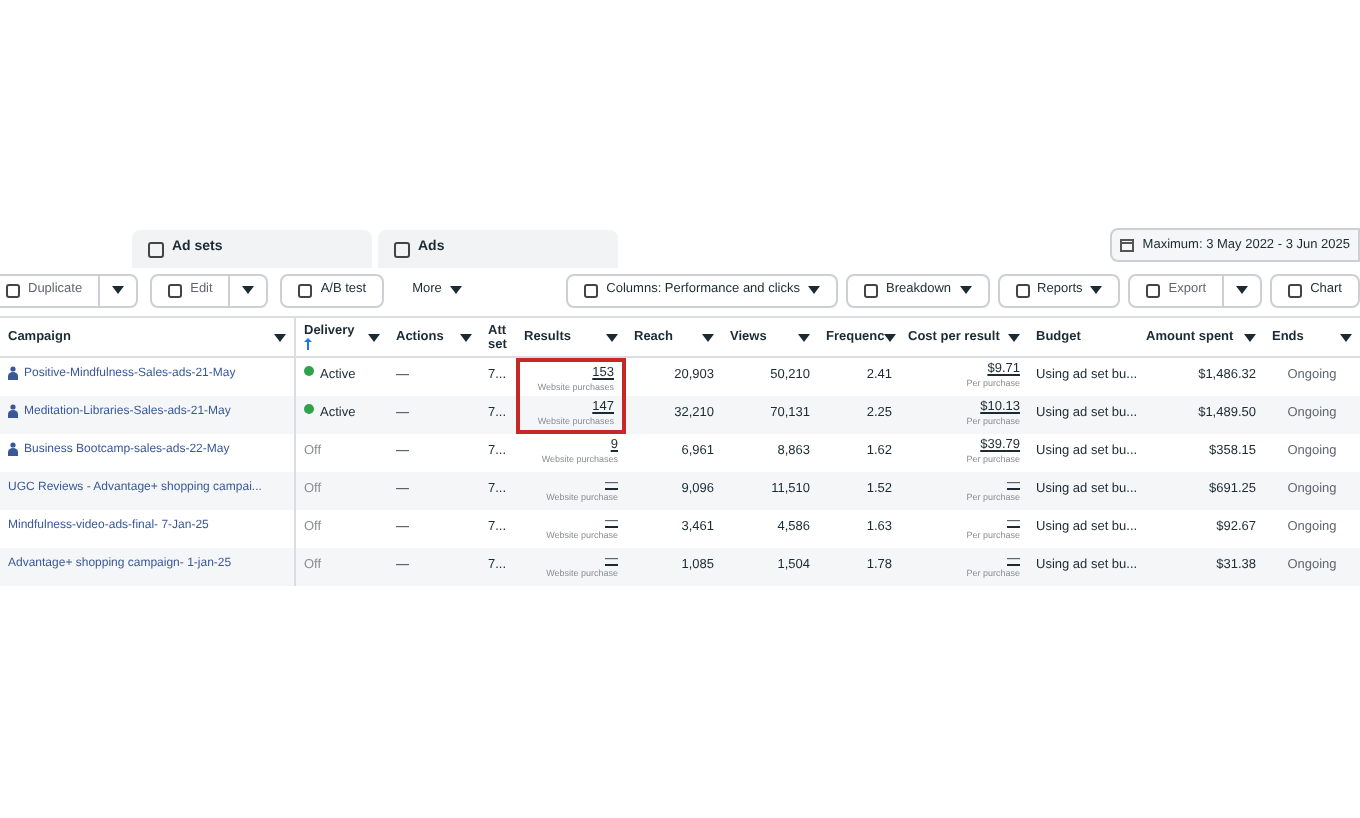 This screenshot has width=1360, height=818. I want to click on calendar-icon, so click(1127, 245).